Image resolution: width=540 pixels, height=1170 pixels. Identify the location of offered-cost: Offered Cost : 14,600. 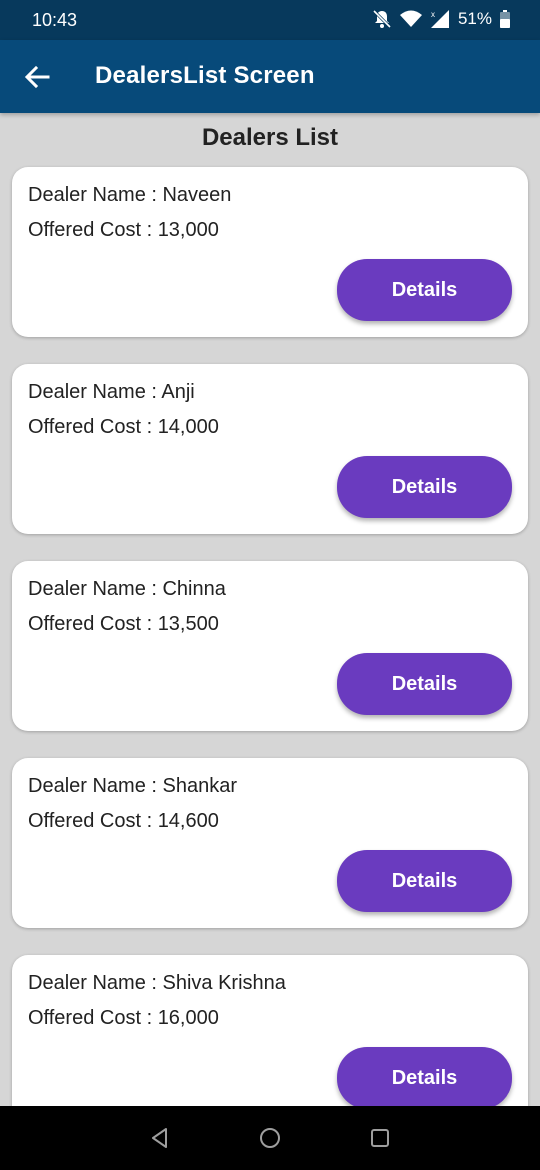
(123, 821).